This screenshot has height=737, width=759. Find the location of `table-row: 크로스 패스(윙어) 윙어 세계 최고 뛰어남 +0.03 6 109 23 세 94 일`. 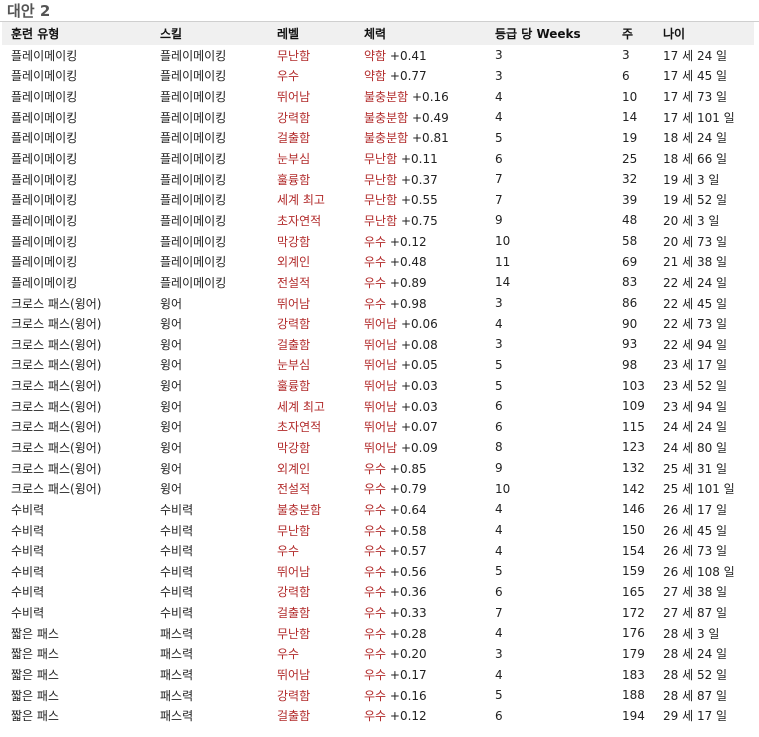

table-row: 크로스 패스(윙어) 윙어 세계 최고 뛰어남 +0.03 6 109 23 세 94 일 is located at coordinates (378, 406).